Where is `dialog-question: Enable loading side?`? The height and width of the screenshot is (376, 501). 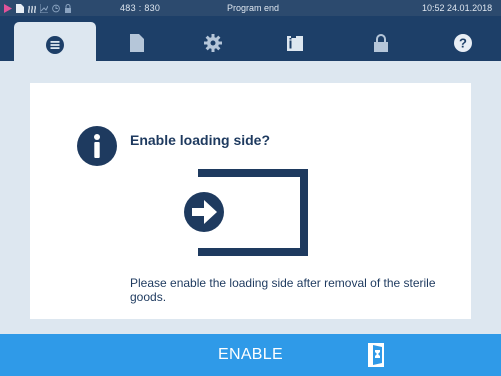
dialog-question: Enable loading side? is located at coordinates (200, 140).